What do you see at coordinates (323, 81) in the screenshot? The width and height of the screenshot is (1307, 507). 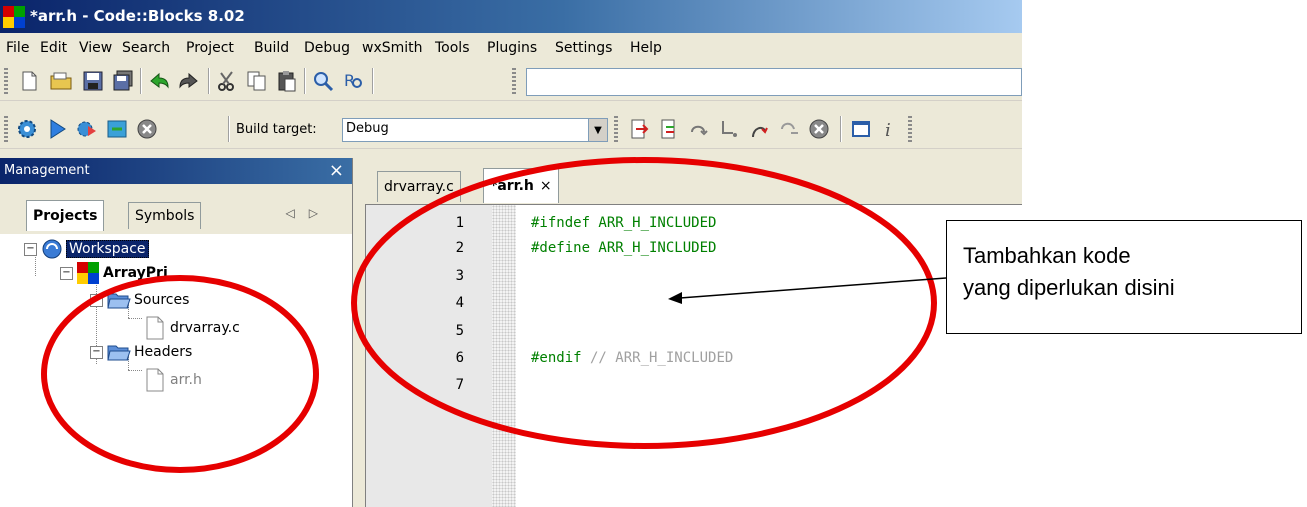 I see `find-button` at bounding box center [323, 81].